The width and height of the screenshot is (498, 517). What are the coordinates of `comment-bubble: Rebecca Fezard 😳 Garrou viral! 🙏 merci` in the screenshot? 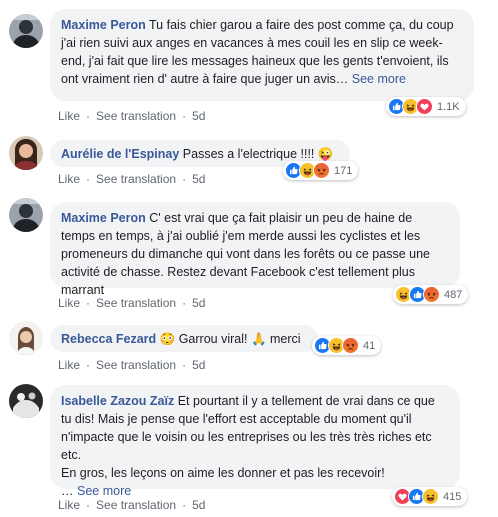 It's located at (184, 338).